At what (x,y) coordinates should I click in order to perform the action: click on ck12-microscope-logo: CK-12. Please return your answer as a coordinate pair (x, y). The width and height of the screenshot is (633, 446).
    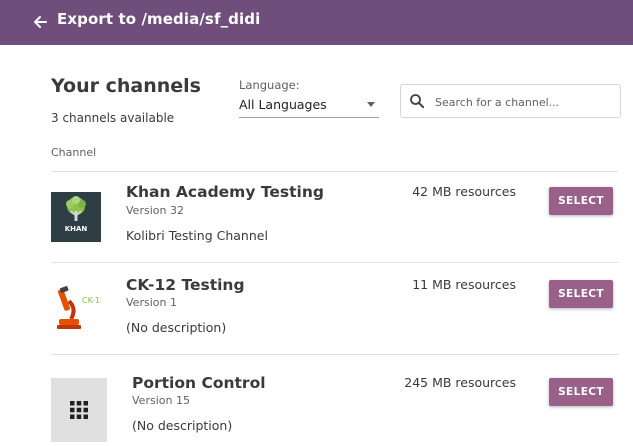
    Looking at the image, I should click on (79, 307).